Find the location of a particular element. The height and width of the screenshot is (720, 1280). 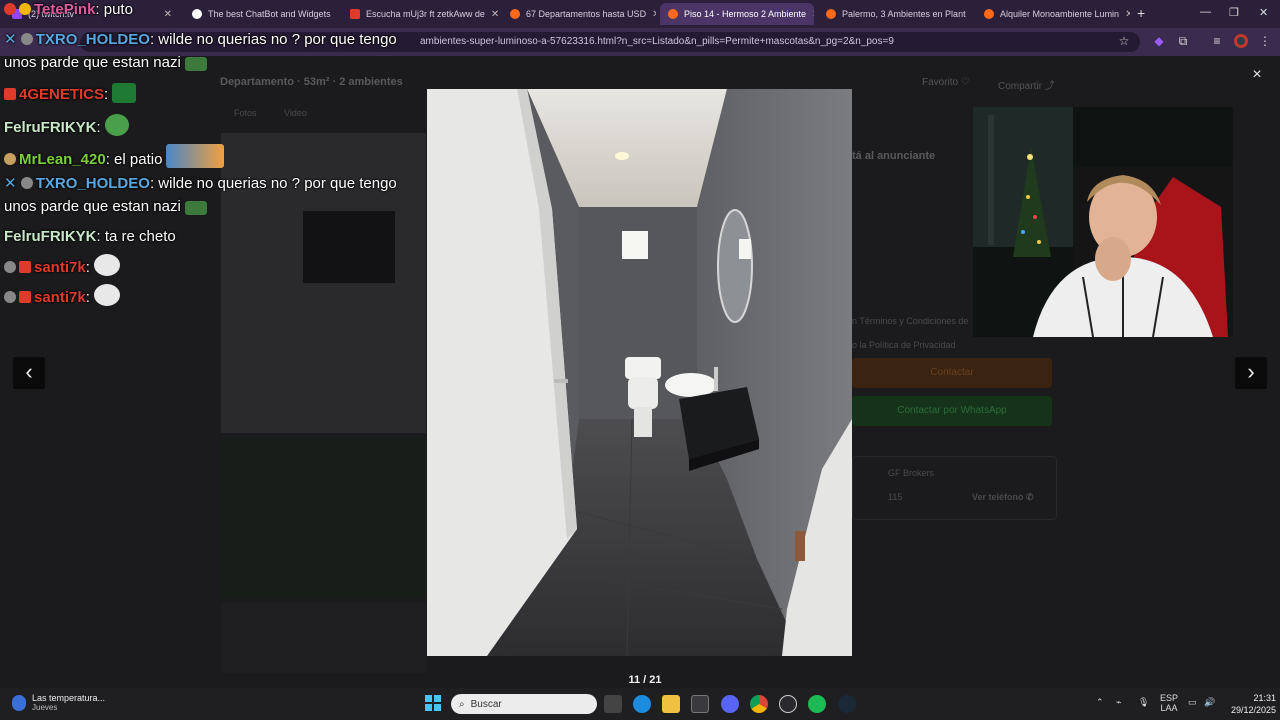

spotify-icon is located at coordinates (817, 704).